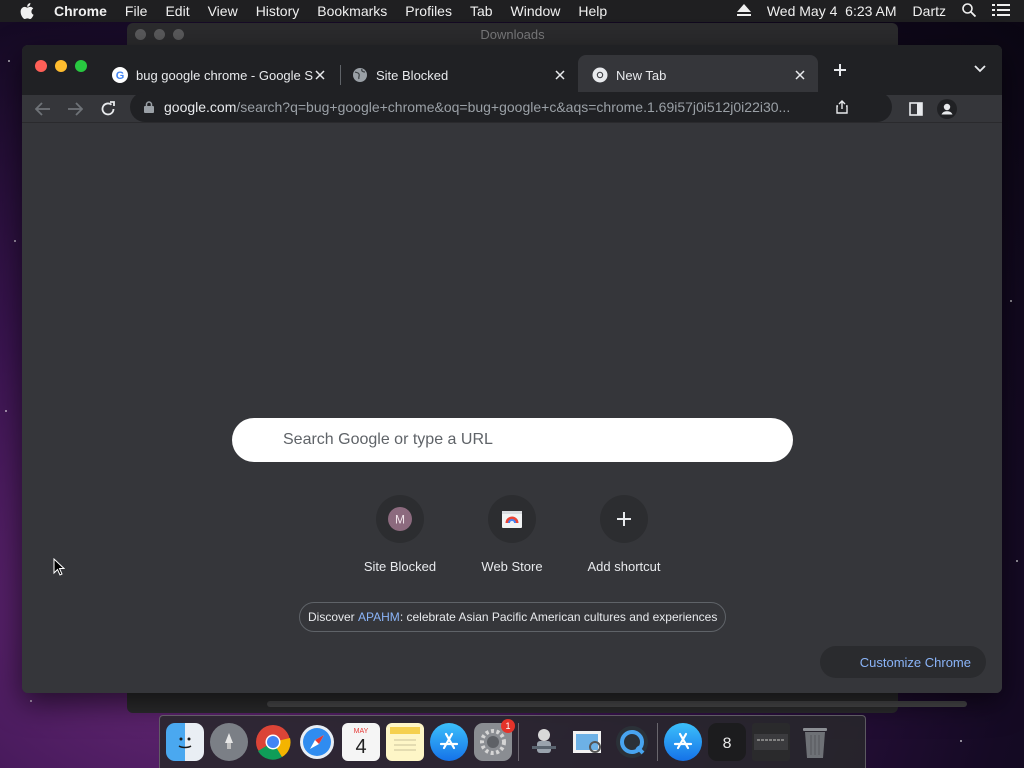 This screenshot has height=768, width=1024. Describe the element at coordinates (840, 70) in the screenshot. I see `new-tab-plus-icon` at that location.